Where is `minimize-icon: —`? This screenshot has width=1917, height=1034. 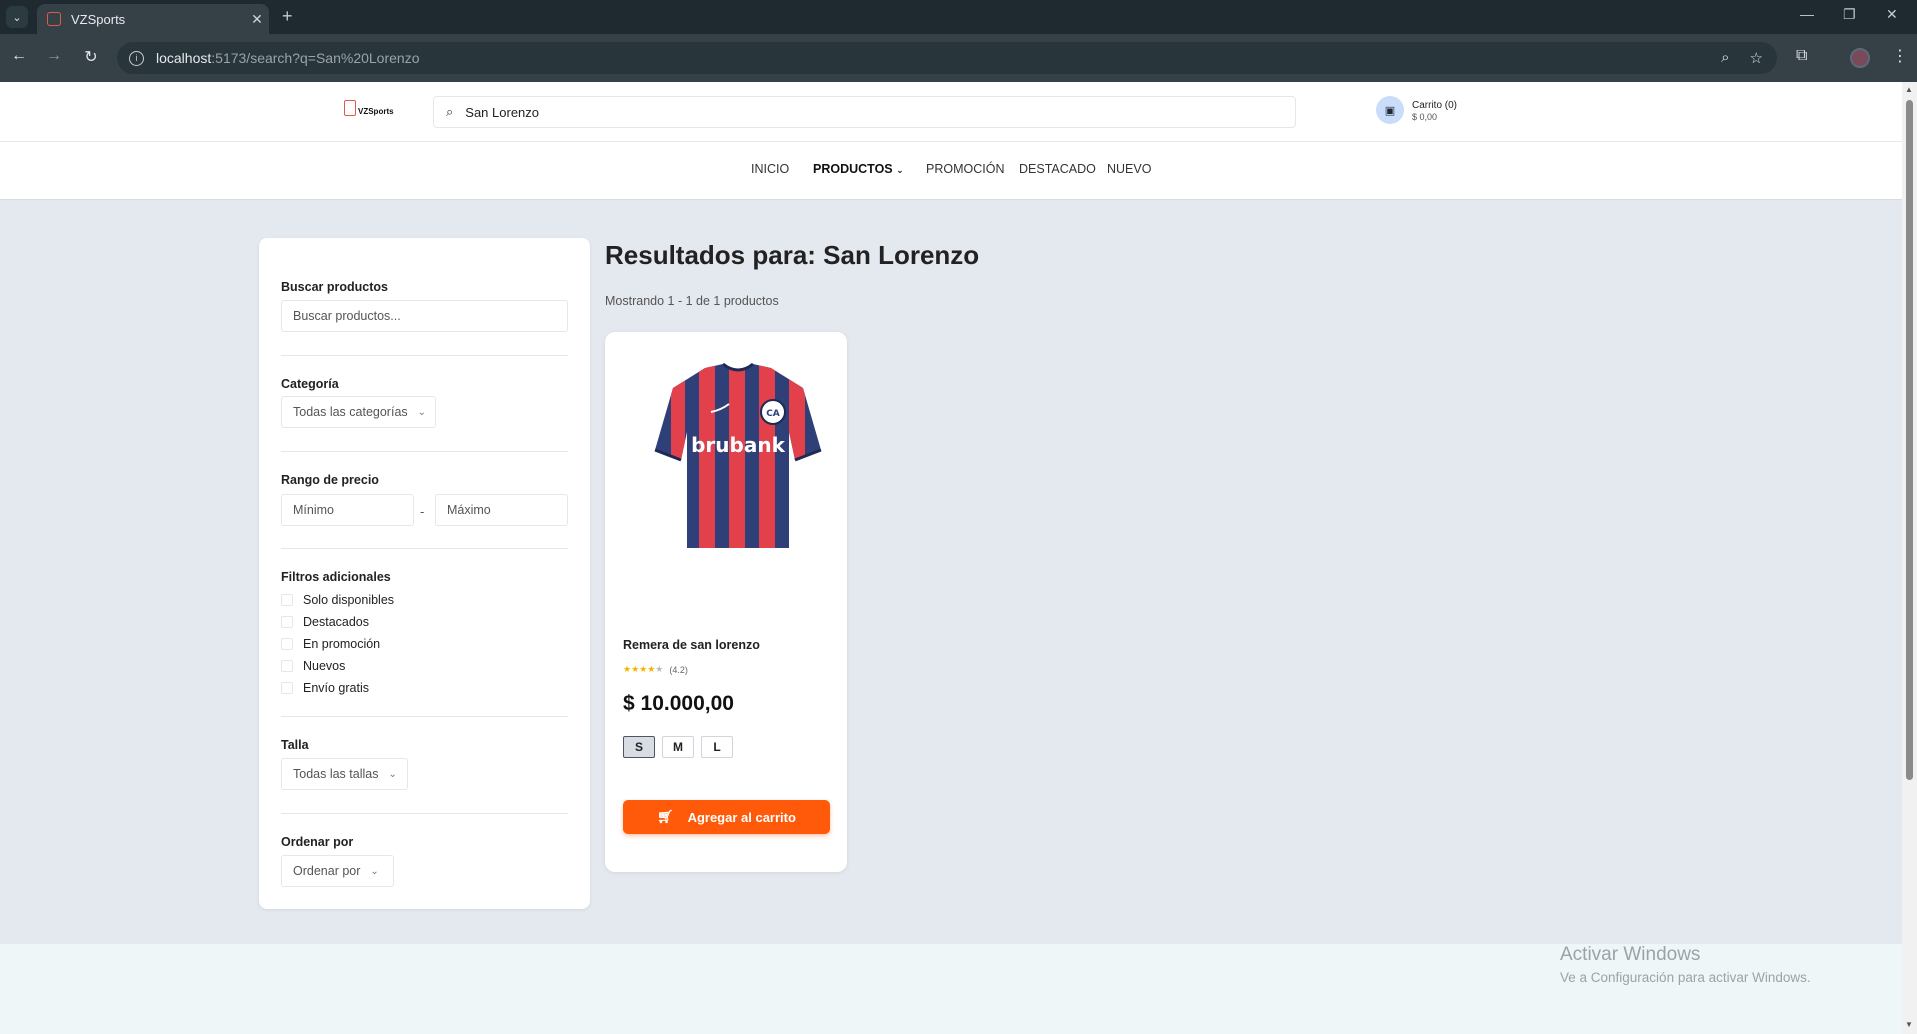 minimize-icon: — is located at coordinates (1807, 14).